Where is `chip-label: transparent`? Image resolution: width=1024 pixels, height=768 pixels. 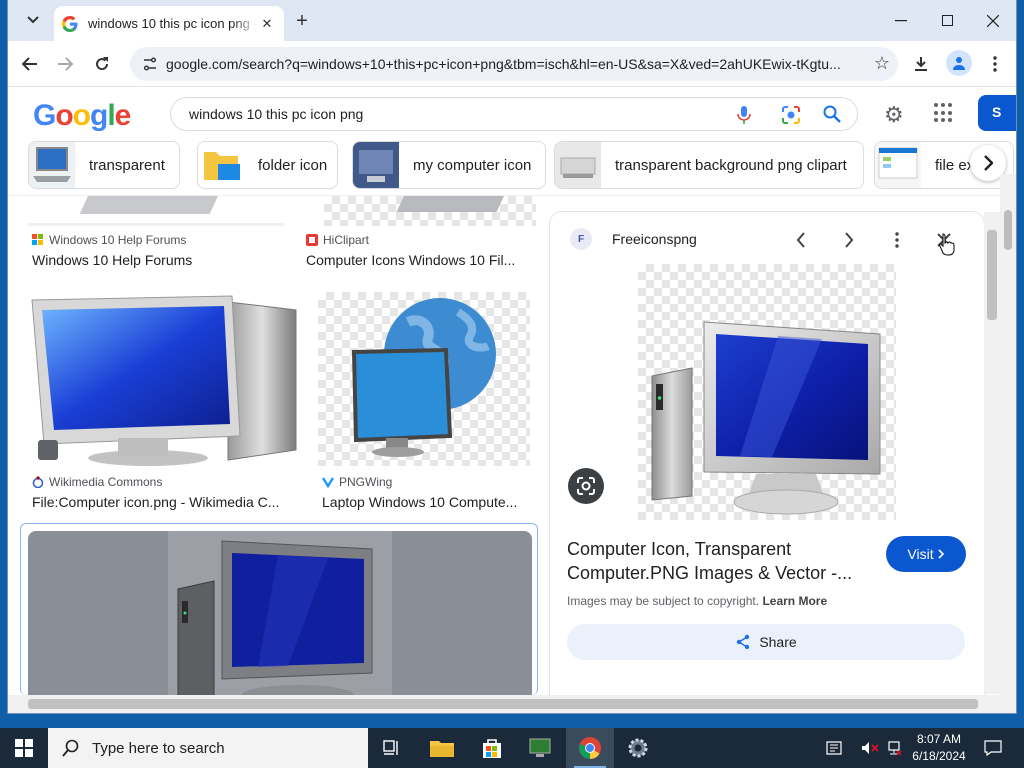
chip-label: transparent is located at coordinates (127, 165).